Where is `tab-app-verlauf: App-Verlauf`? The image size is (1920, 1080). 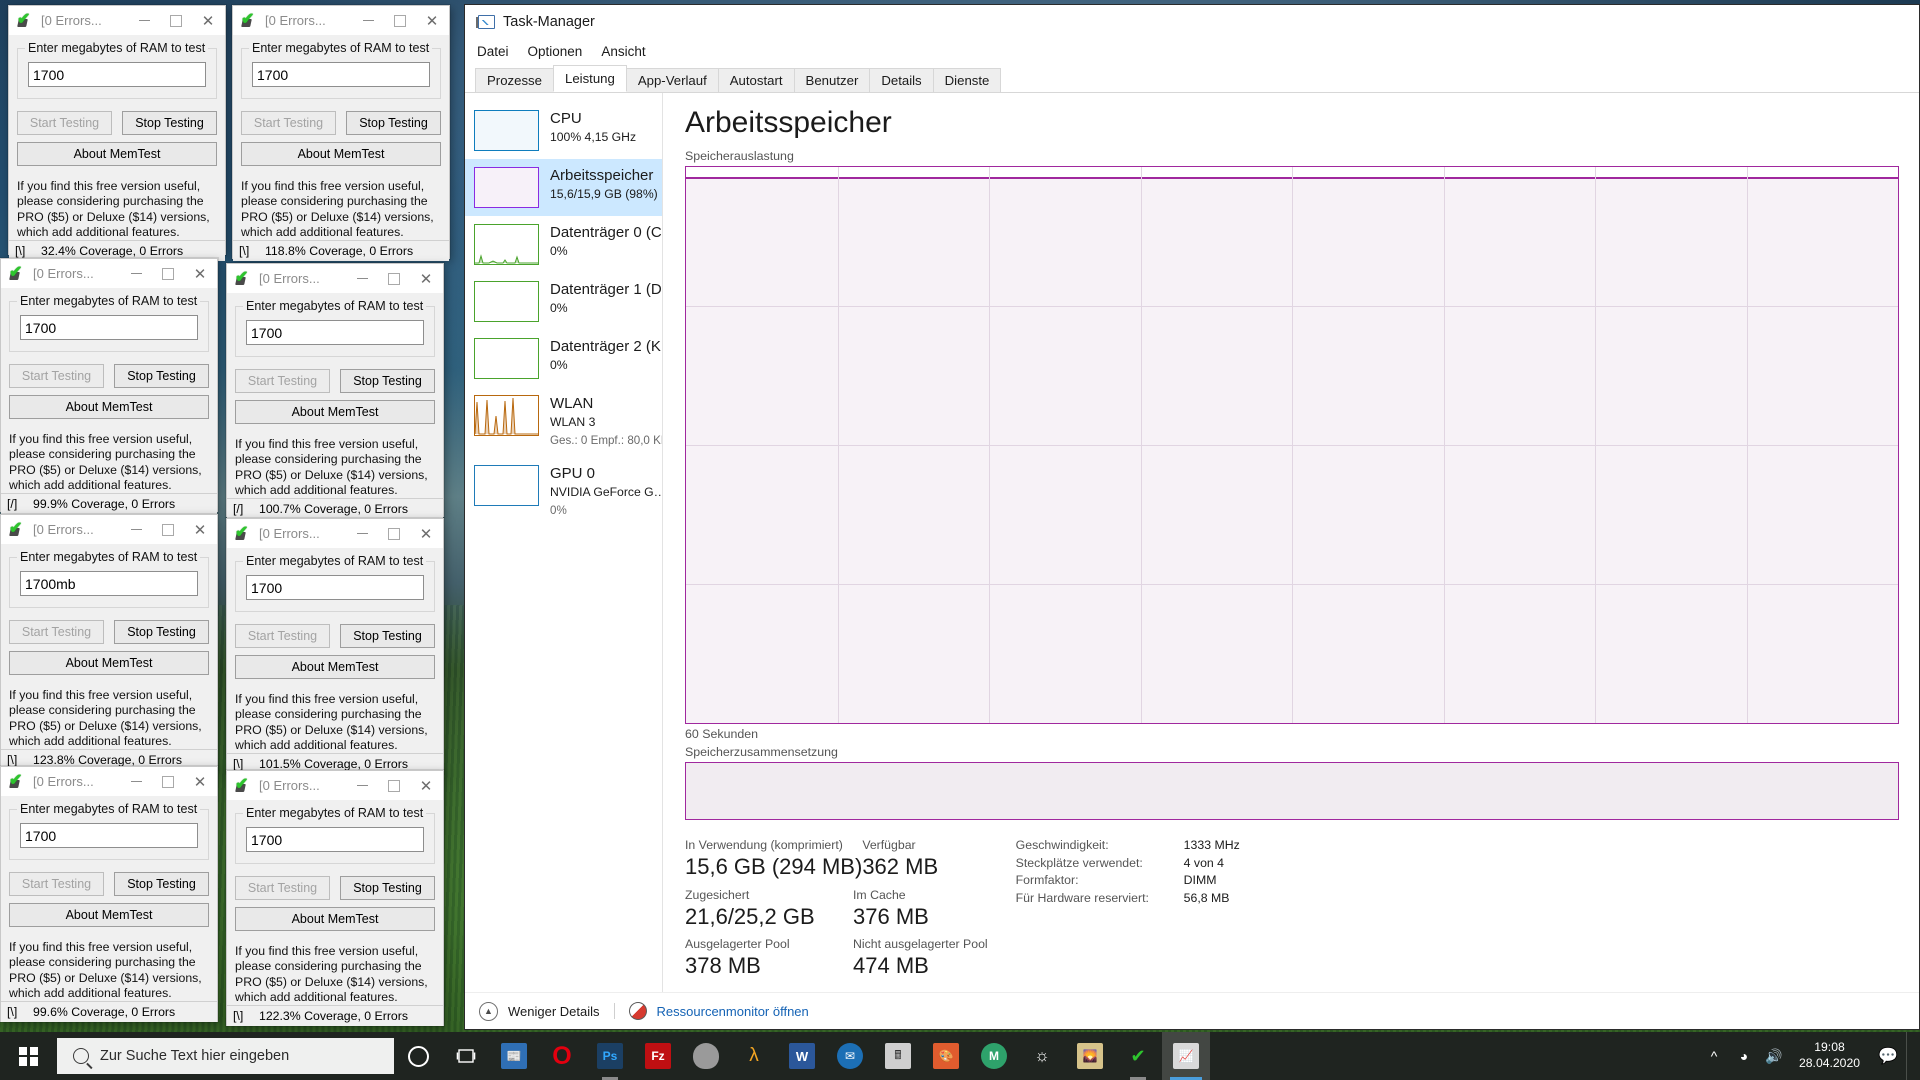
tab-app-verlauf: App-Verlauf is located at coordinates (672, 80).